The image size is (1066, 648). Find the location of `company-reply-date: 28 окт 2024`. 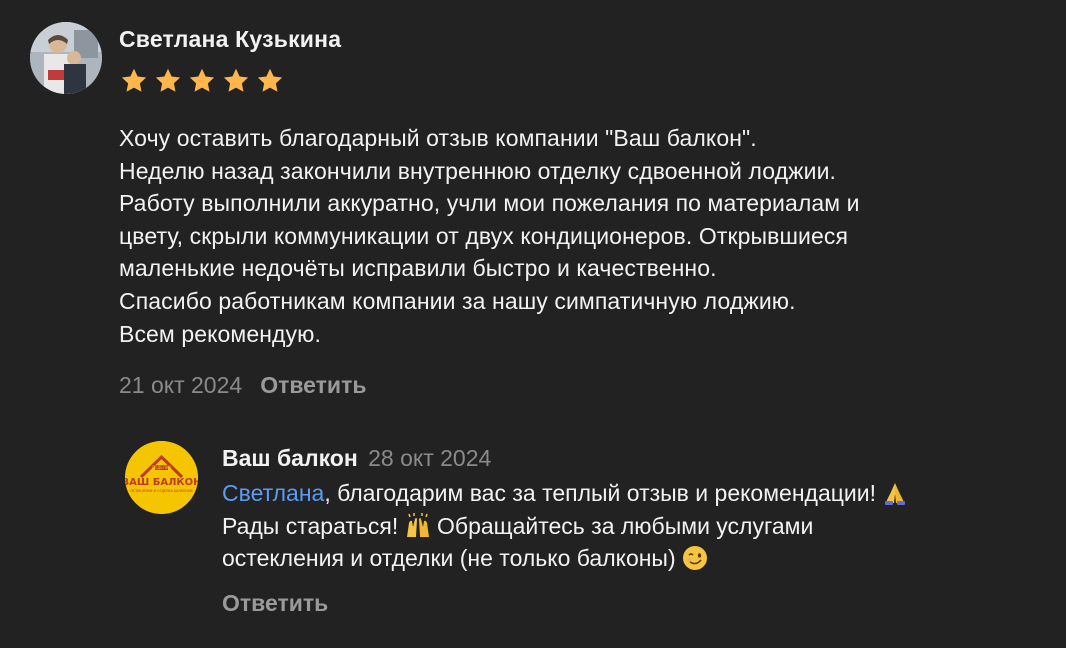

company-reply-date: 28 окт 2024 is located at coordinates (430, 458).